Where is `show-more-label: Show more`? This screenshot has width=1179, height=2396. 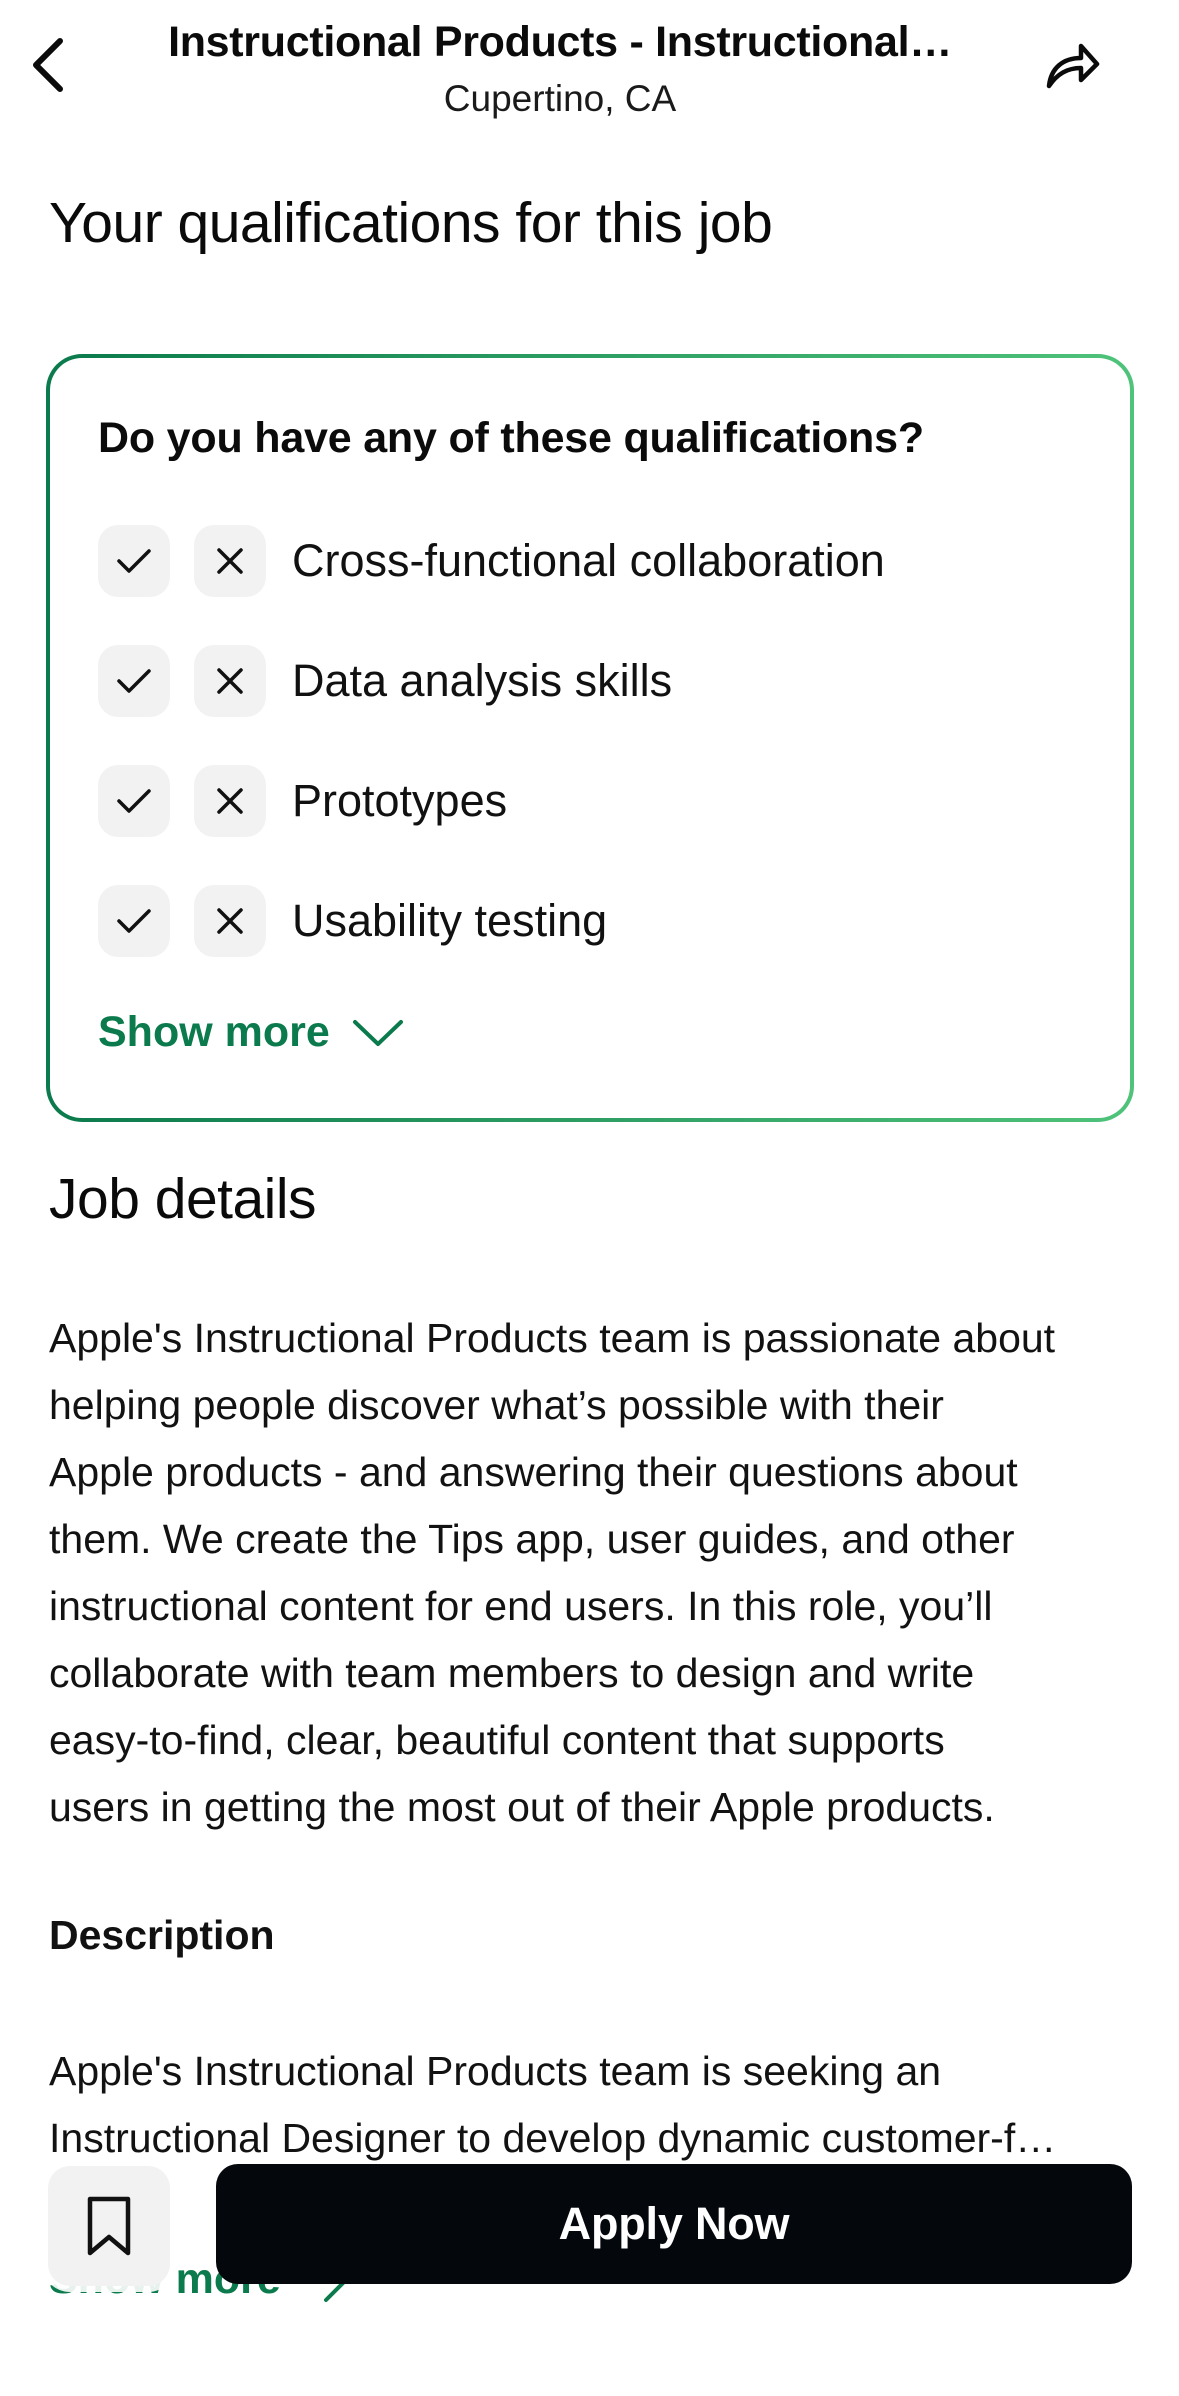 show-more-label: Show more is located at coordinates (214, 1032).